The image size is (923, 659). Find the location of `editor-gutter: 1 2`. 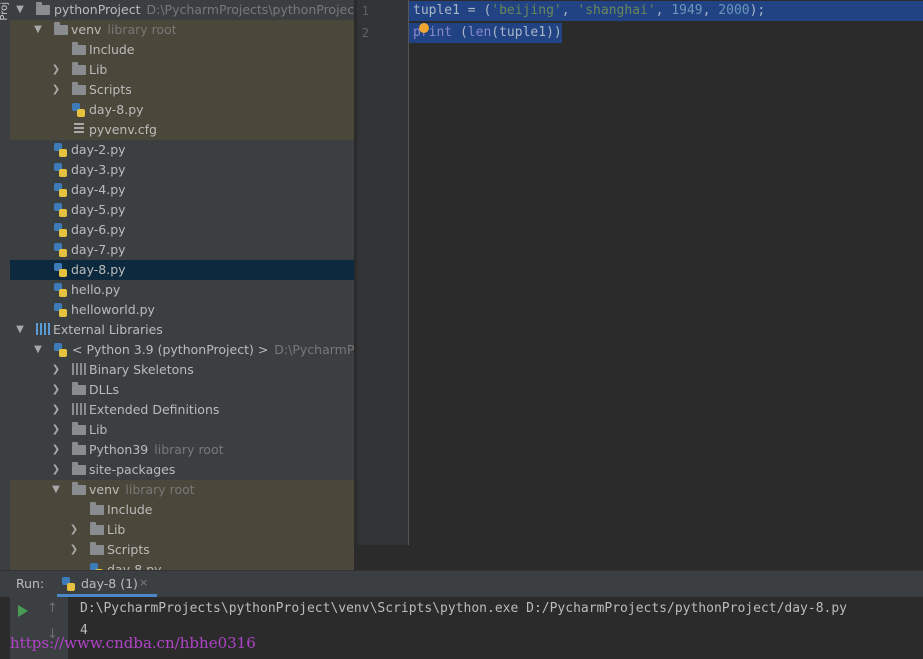

editor-gutter: 1 2 is located at coordinates (383, 272).